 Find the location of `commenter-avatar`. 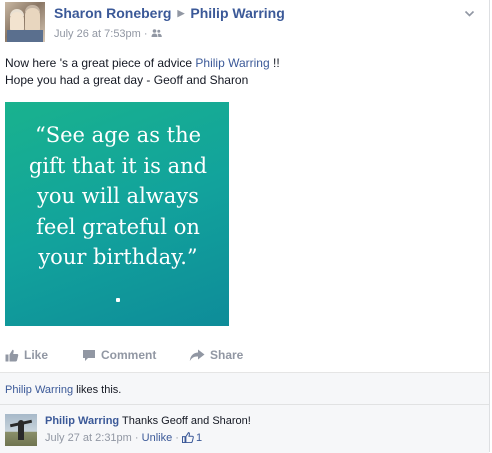

commenter-avatar is located at coordinates (21, 430).